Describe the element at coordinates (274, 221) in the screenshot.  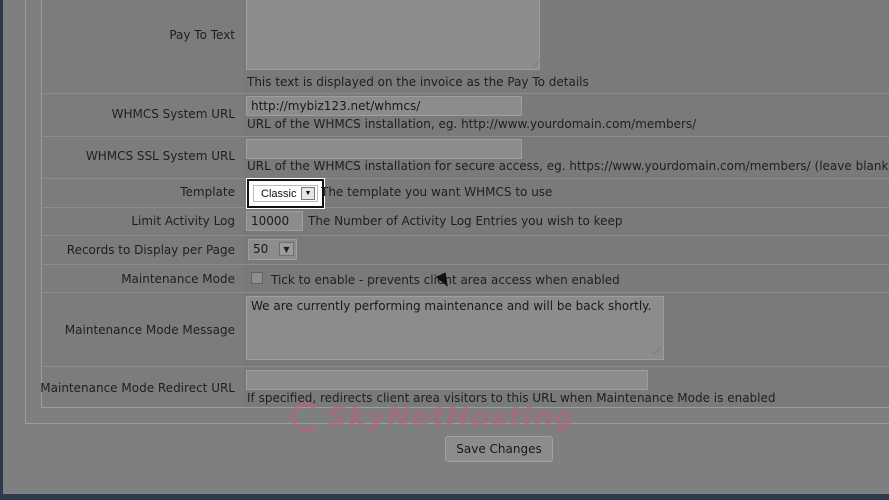
I see `activity-log-input: 10000` at that location.